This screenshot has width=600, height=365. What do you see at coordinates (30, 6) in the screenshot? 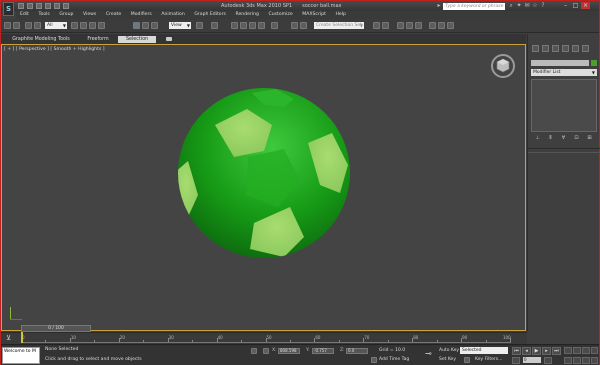
I see `open-file-icon` at bounding box center [30, 6].